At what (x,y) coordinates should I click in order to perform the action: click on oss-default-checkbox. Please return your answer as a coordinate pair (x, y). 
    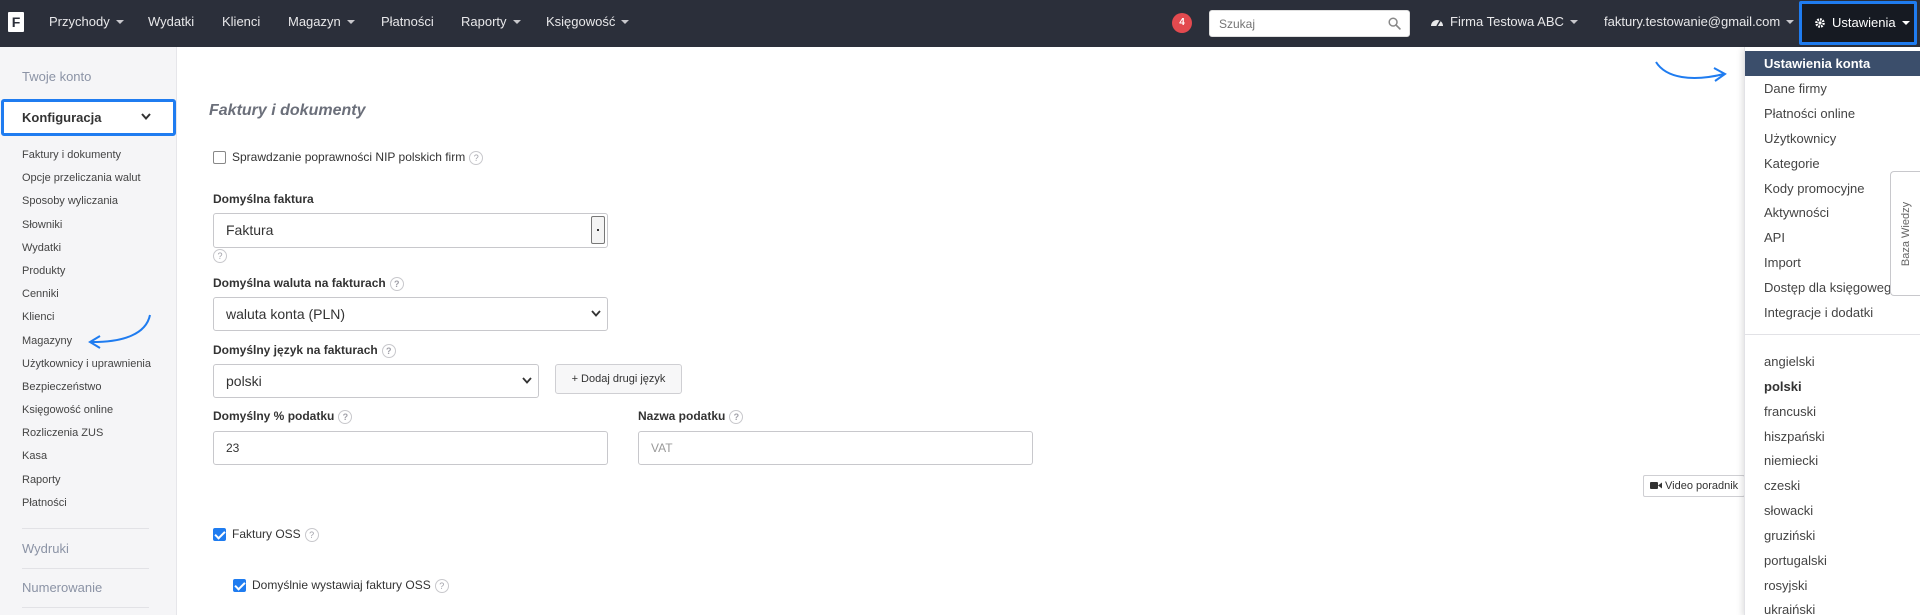
    Looking at the image, I should click on (239, 586).